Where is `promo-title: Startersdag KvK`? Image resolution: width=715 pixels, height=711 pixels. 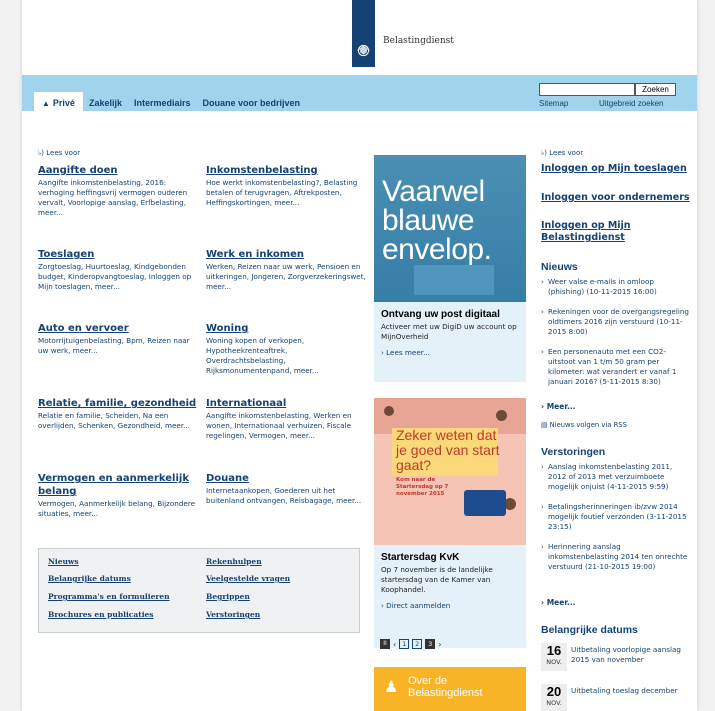
promo-title: Startersdag KvK is located at coordinates (420, 557).